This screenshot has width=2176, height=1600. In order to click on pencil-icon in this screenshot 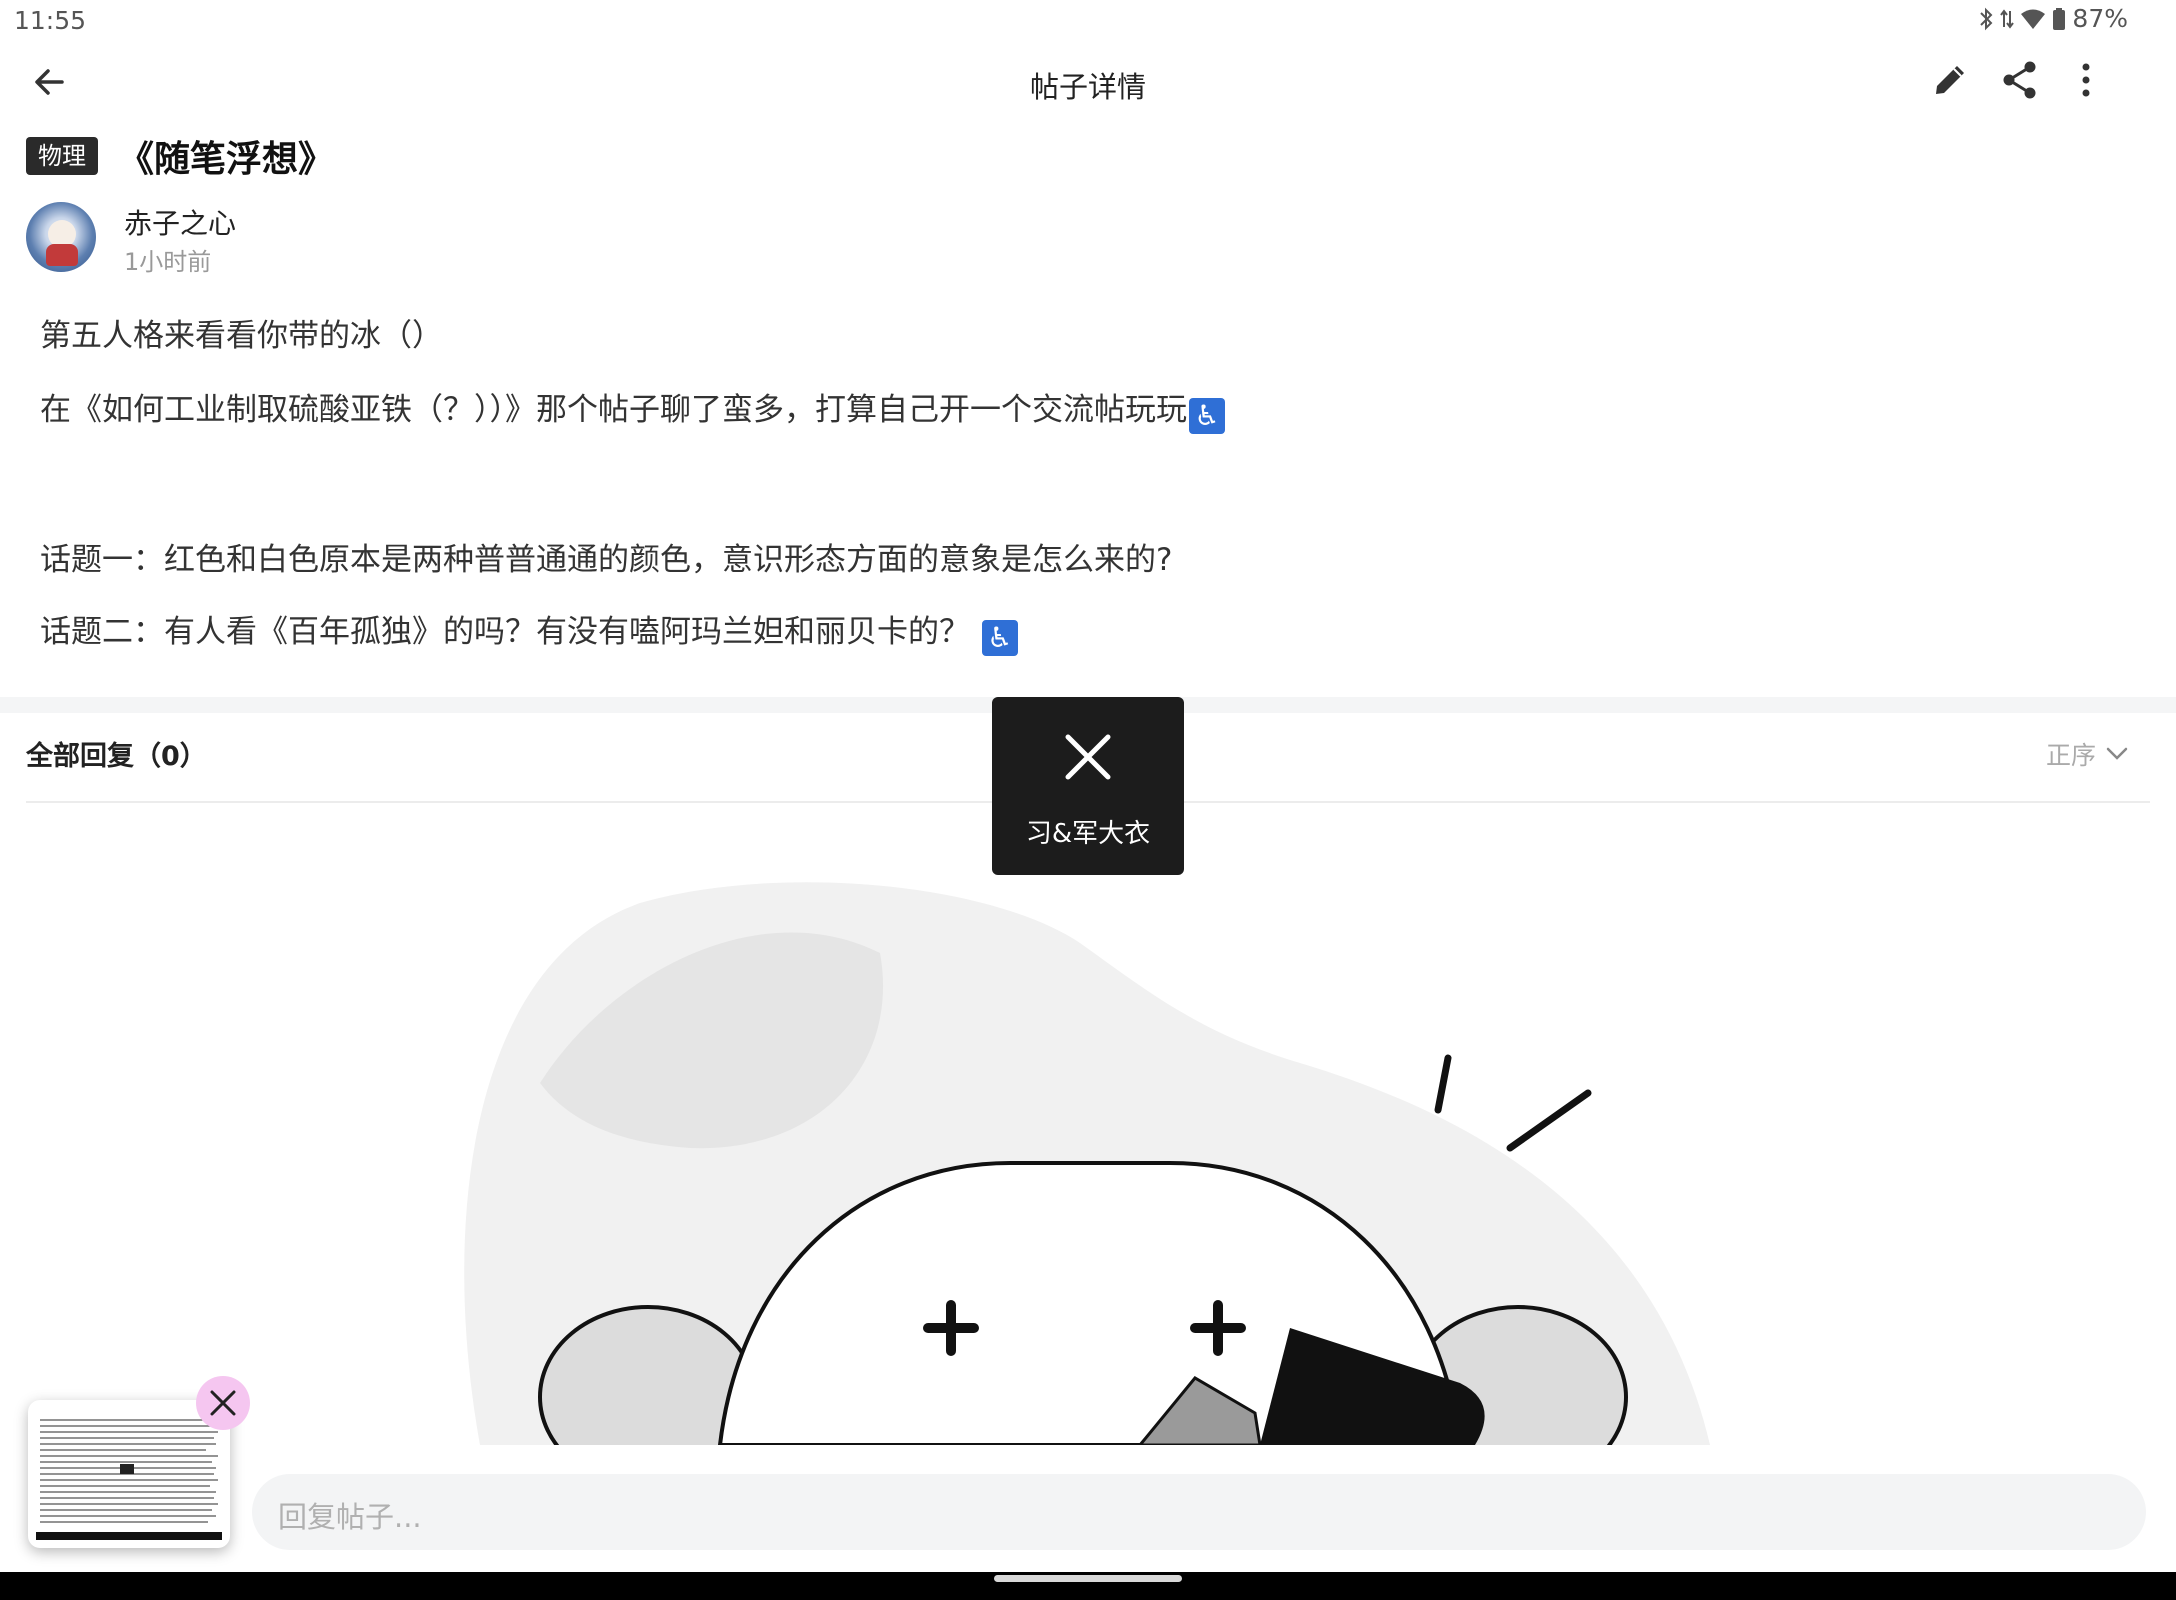, I will do `click(1950, 80)`.